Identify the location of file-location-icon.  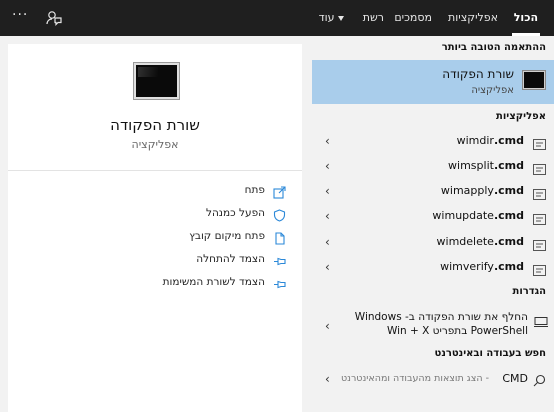
(279, 237).